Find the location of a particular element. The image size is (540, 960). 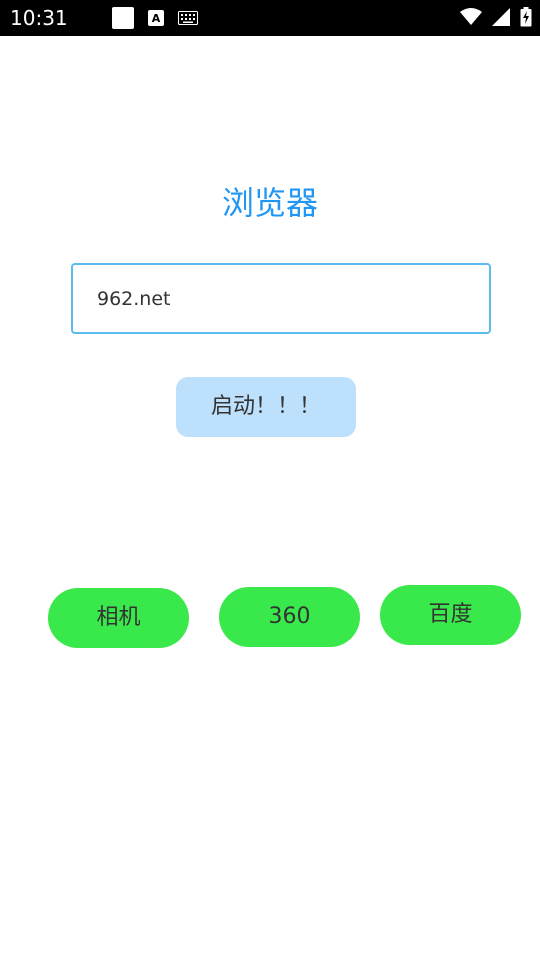

status-bar: 10:31 A is located at coordinates (270, 18).